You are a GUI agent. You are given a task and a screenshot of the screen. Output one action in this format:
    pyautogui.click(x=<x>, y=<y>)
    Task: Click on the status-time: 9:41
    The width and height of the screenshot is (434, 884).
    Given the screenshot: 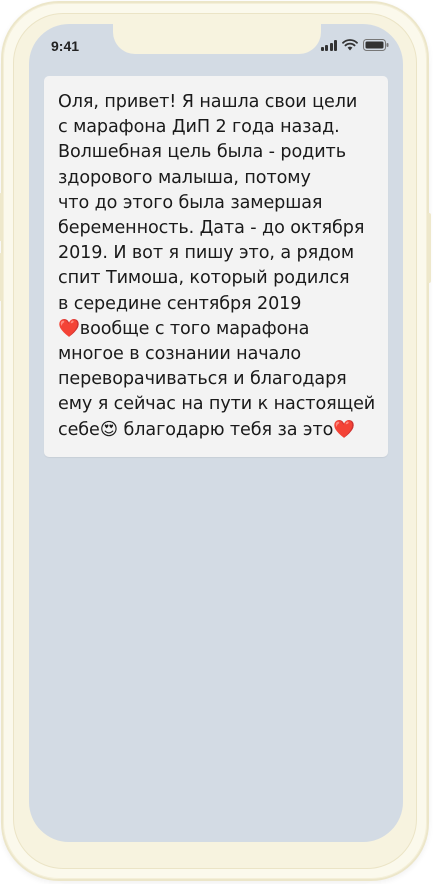 What is the action you would take?
    pyautogui.click(x=65, y=46)
    